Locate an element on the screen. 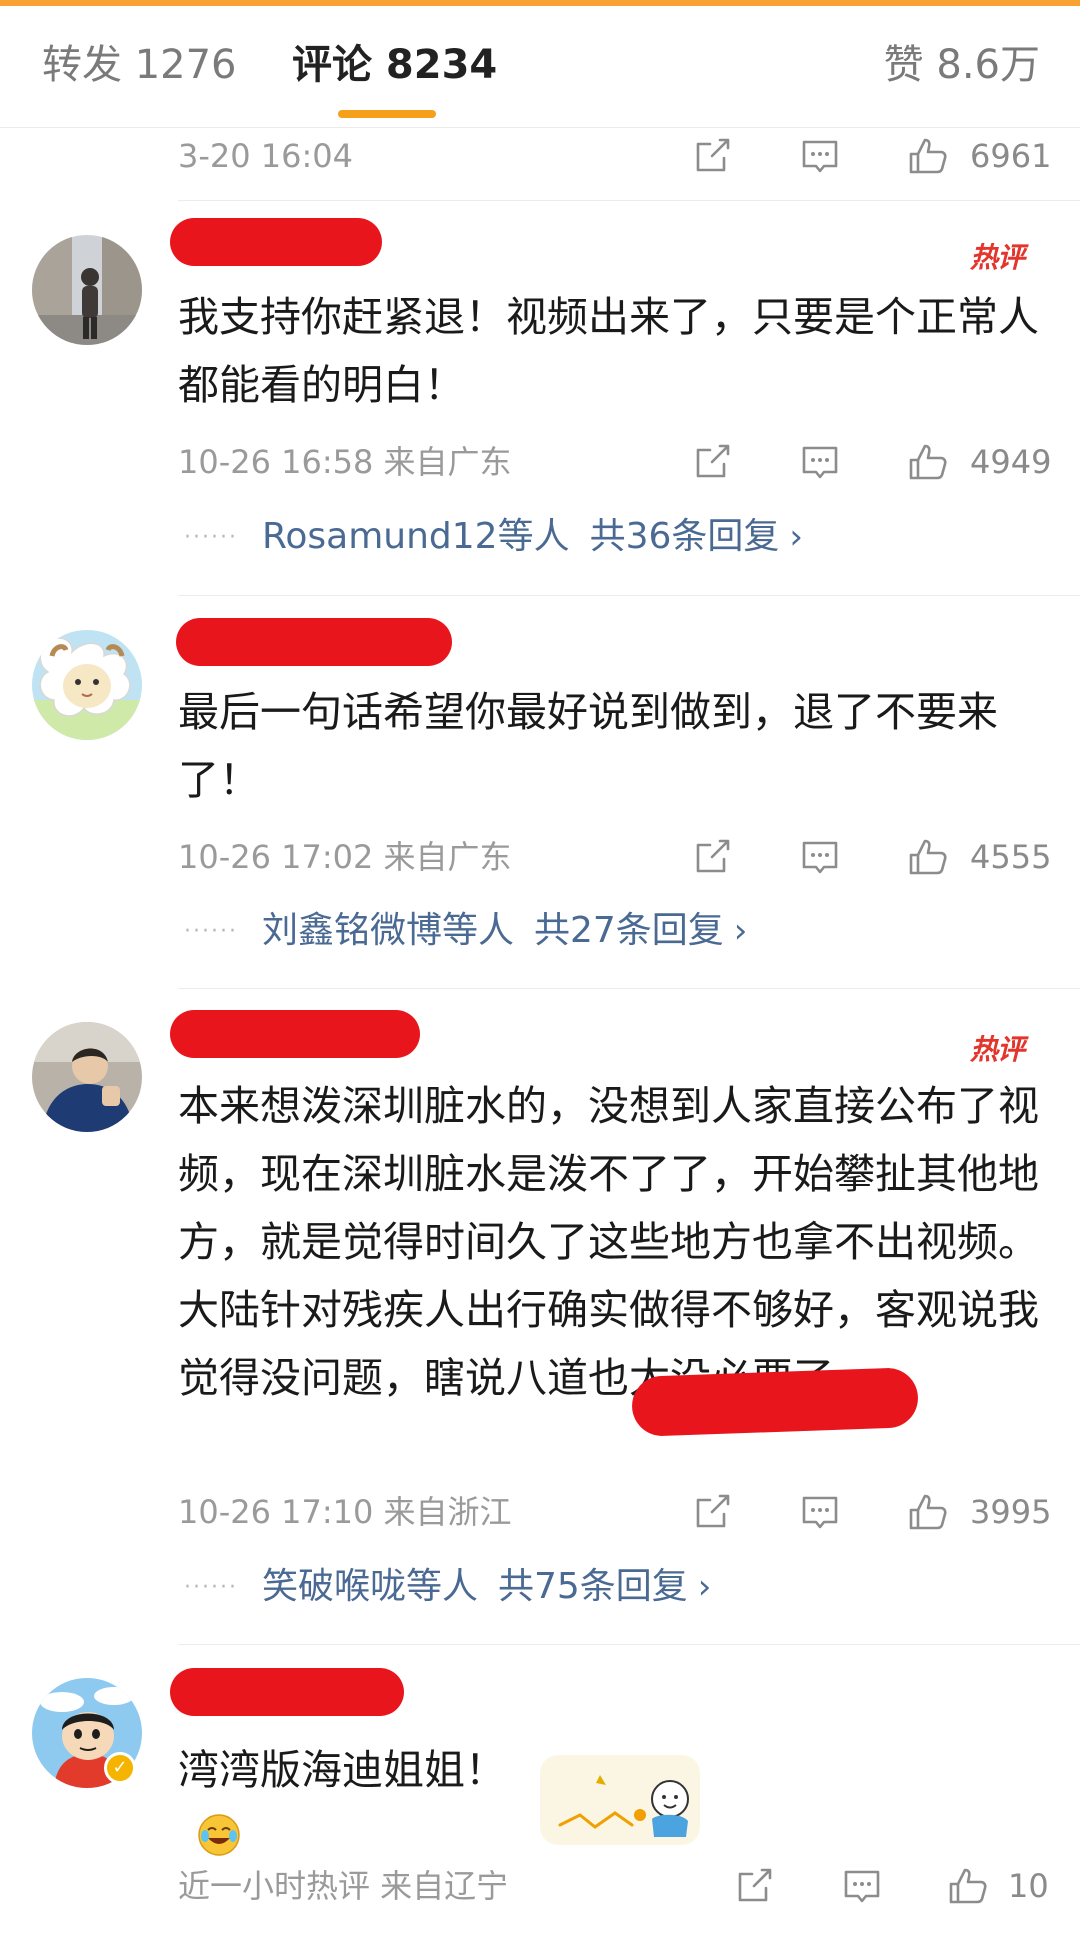  comment-timestamp: 3-20 16:04 is located at coordinates (266, 156).